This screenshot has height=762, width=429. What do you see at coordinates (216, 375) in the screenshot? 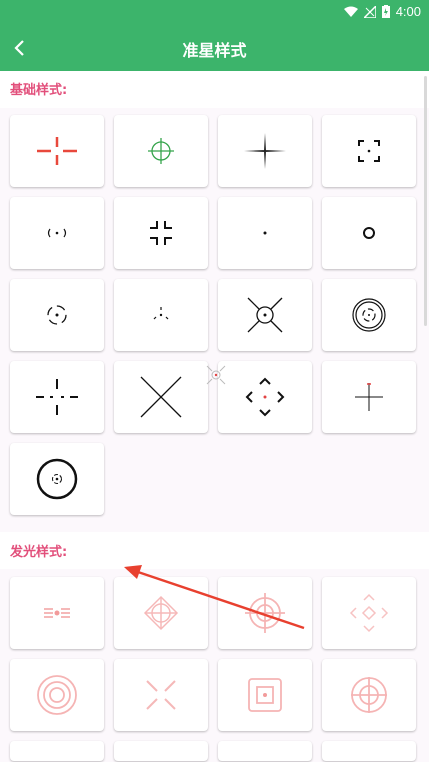
I see `small-x-circle-icon` at bounding box center [216, 375].